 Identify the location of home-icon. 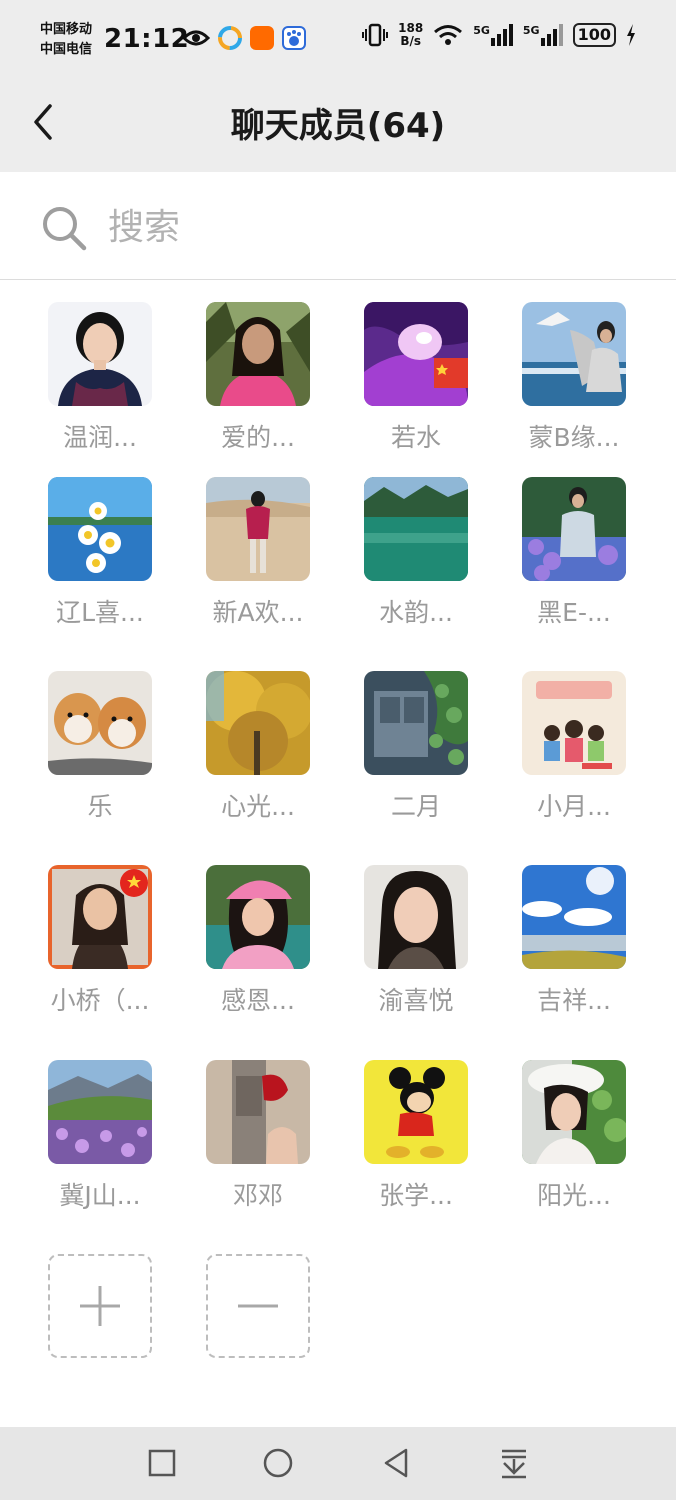
(278, 1463).